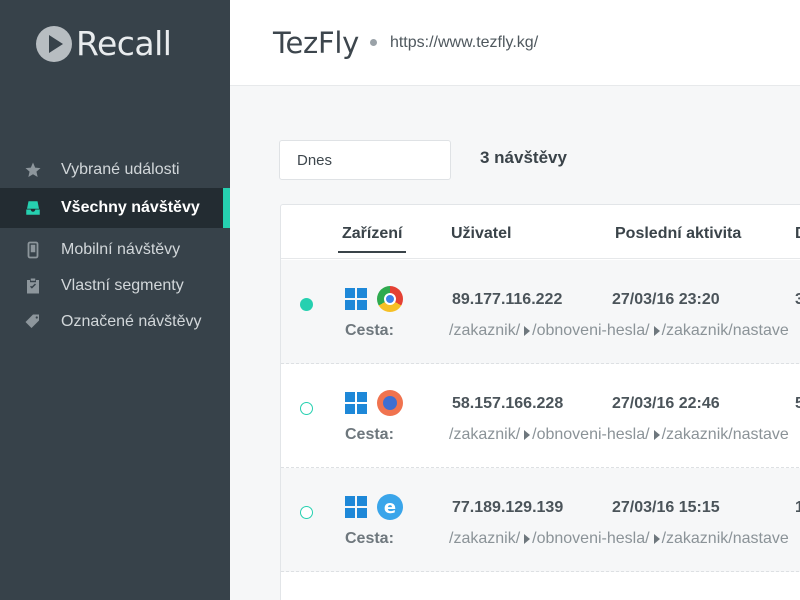  I want to click on separator-dot, so click(373, 42).